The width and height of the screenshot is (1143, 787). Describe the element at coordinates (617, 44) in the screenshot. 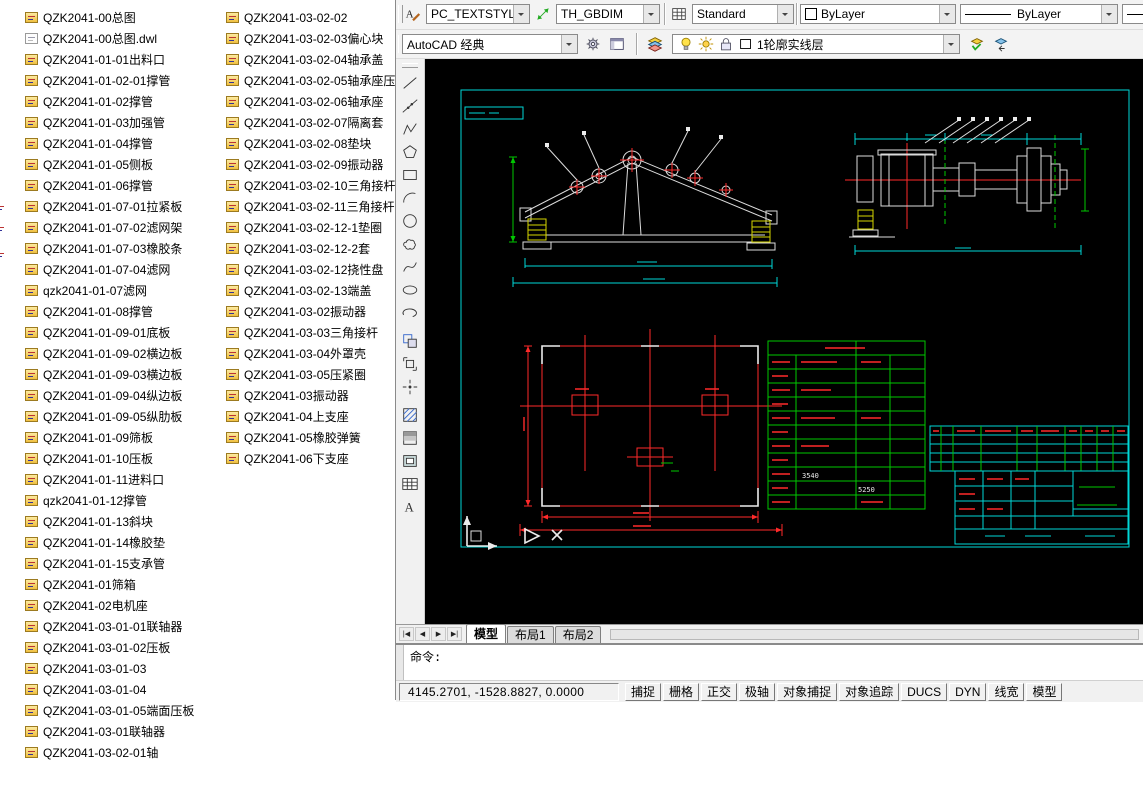

I see `workspace-panel-button` at that location.